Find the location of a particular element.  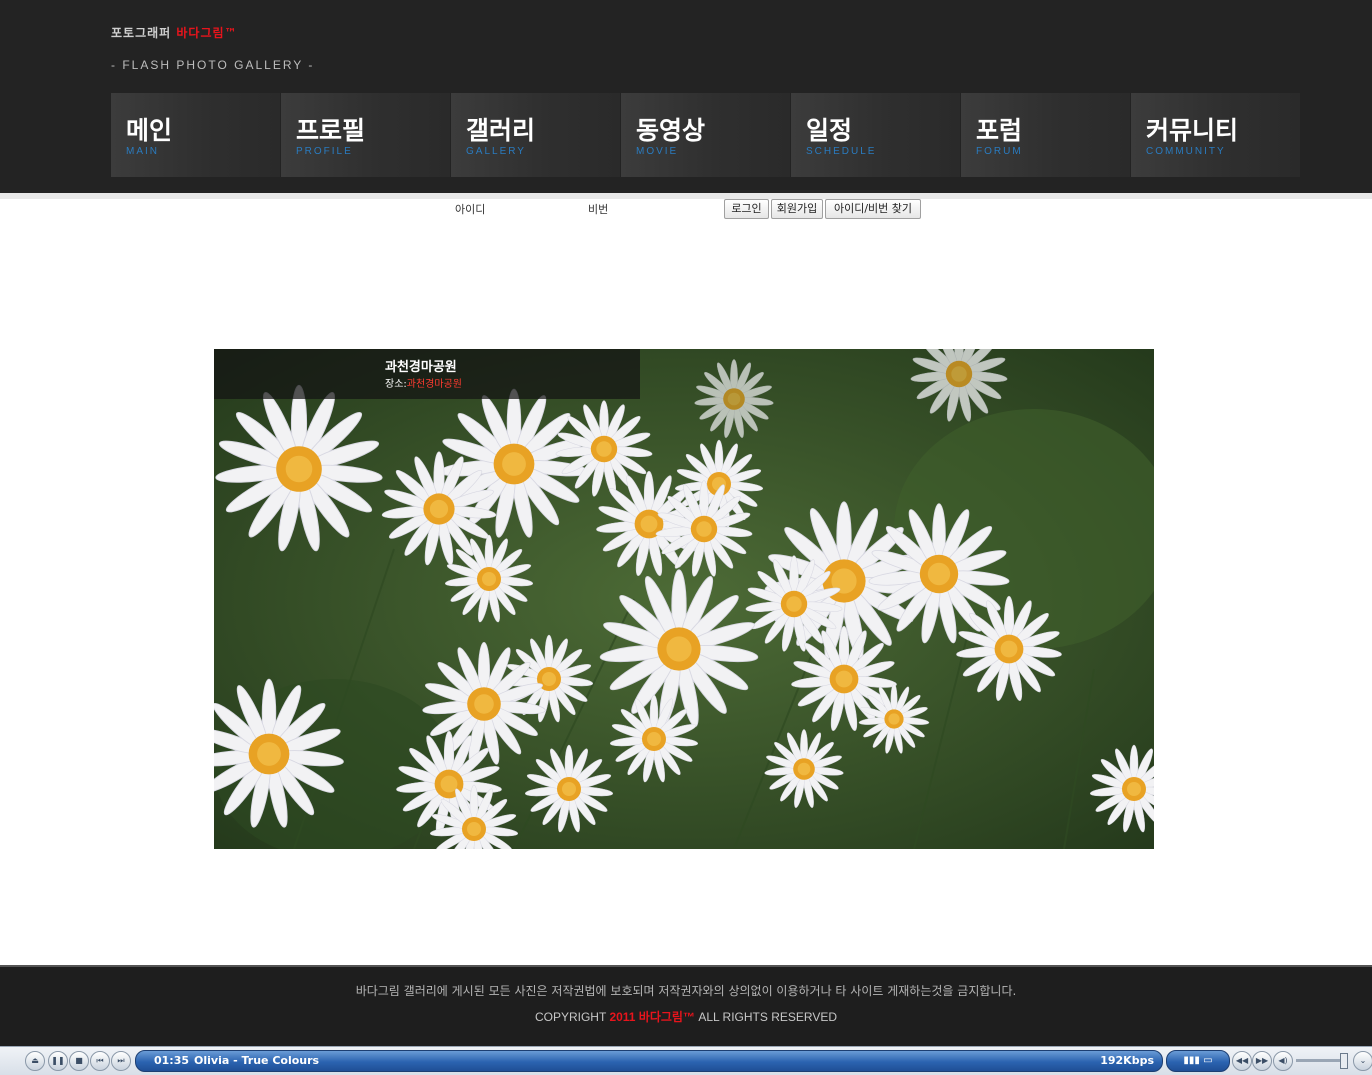

copyright-prefix: COPYRIGHT is located at coordinates (570, 1017).